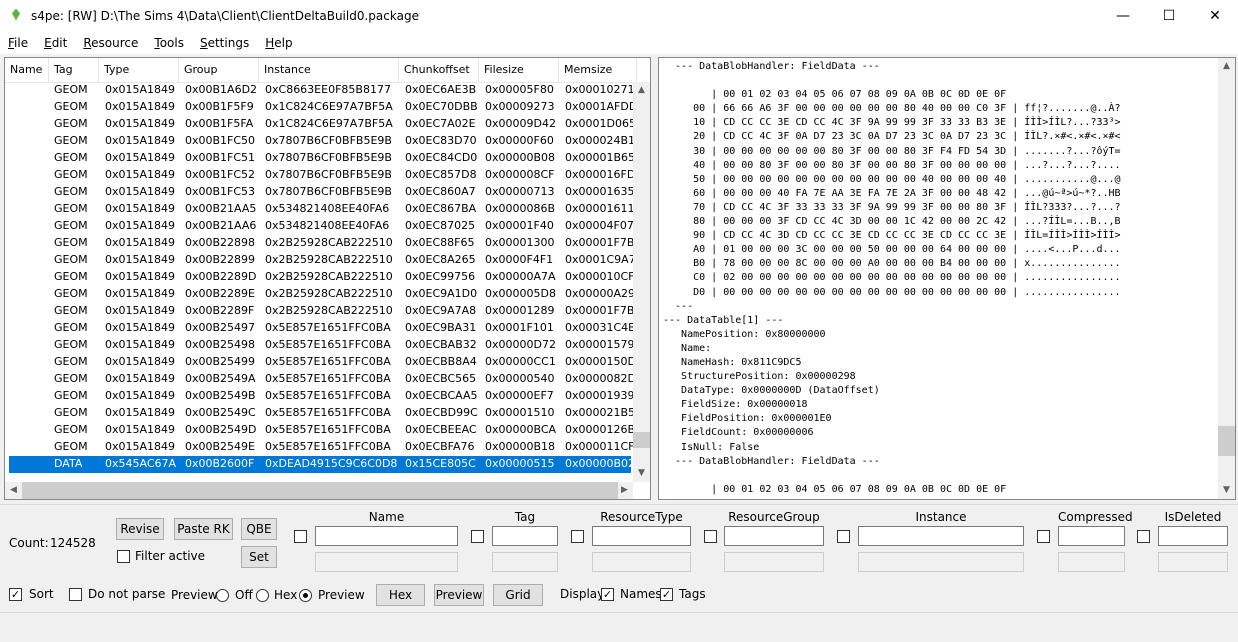  Describe the element at coordinates (641, 536) in the screenshot. I see `filter-input-resourcetype` at that location.